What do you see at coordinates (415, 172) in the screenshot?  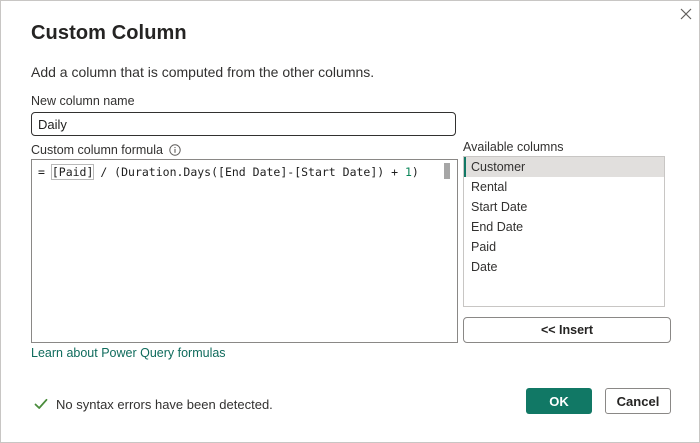 I see `formula-suffix: )` at bounding box center [415, 172].